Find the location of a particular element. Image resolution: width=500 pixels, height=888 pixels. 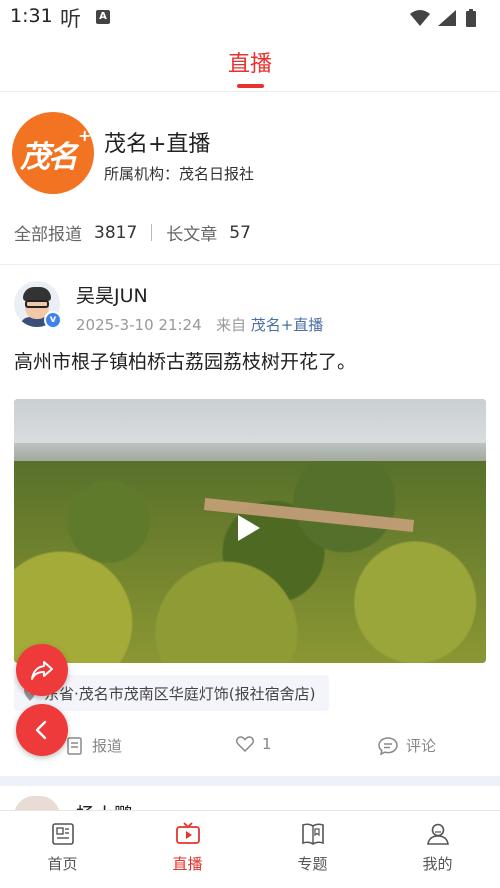

post-timestamp: 2025-3-10 21:24 is located at coordinates (139, 325).